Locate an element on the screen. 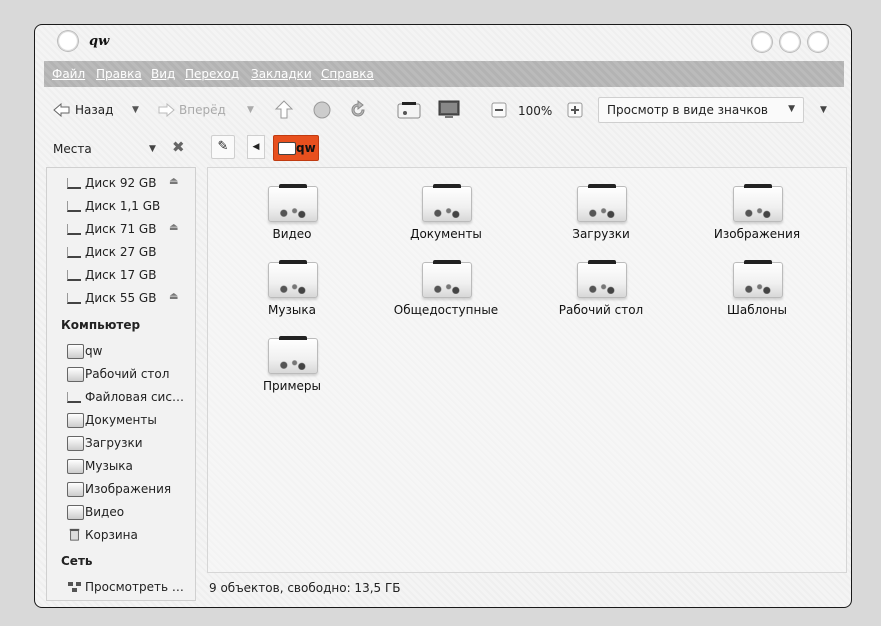 This screenshot has height=626, width=881. path-scroll-left-button: ◀ is located at coordinates (256, 147).